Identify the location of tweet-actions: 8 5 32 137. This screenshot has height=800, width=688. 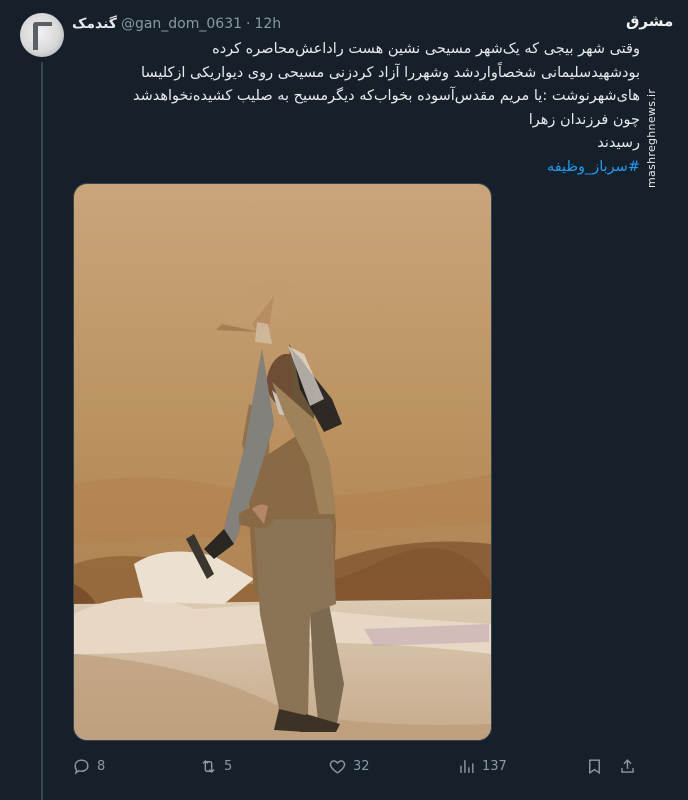
(355, 766).